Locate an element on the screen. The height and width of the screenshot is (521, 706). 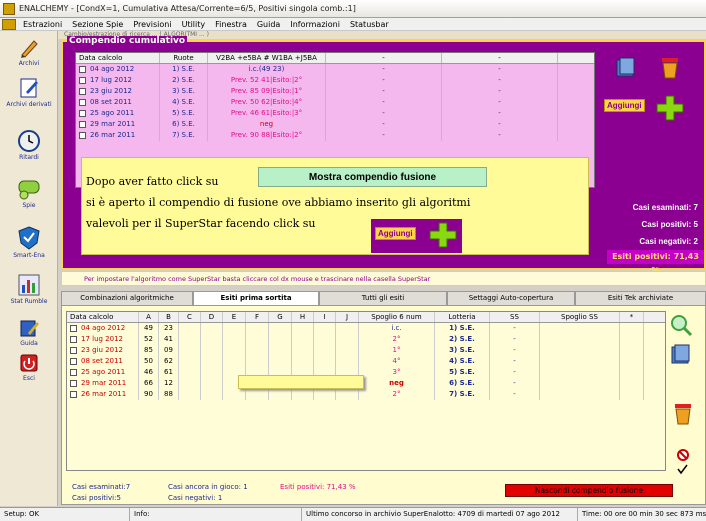
search-add-icon is located at coordinates (681, 325).